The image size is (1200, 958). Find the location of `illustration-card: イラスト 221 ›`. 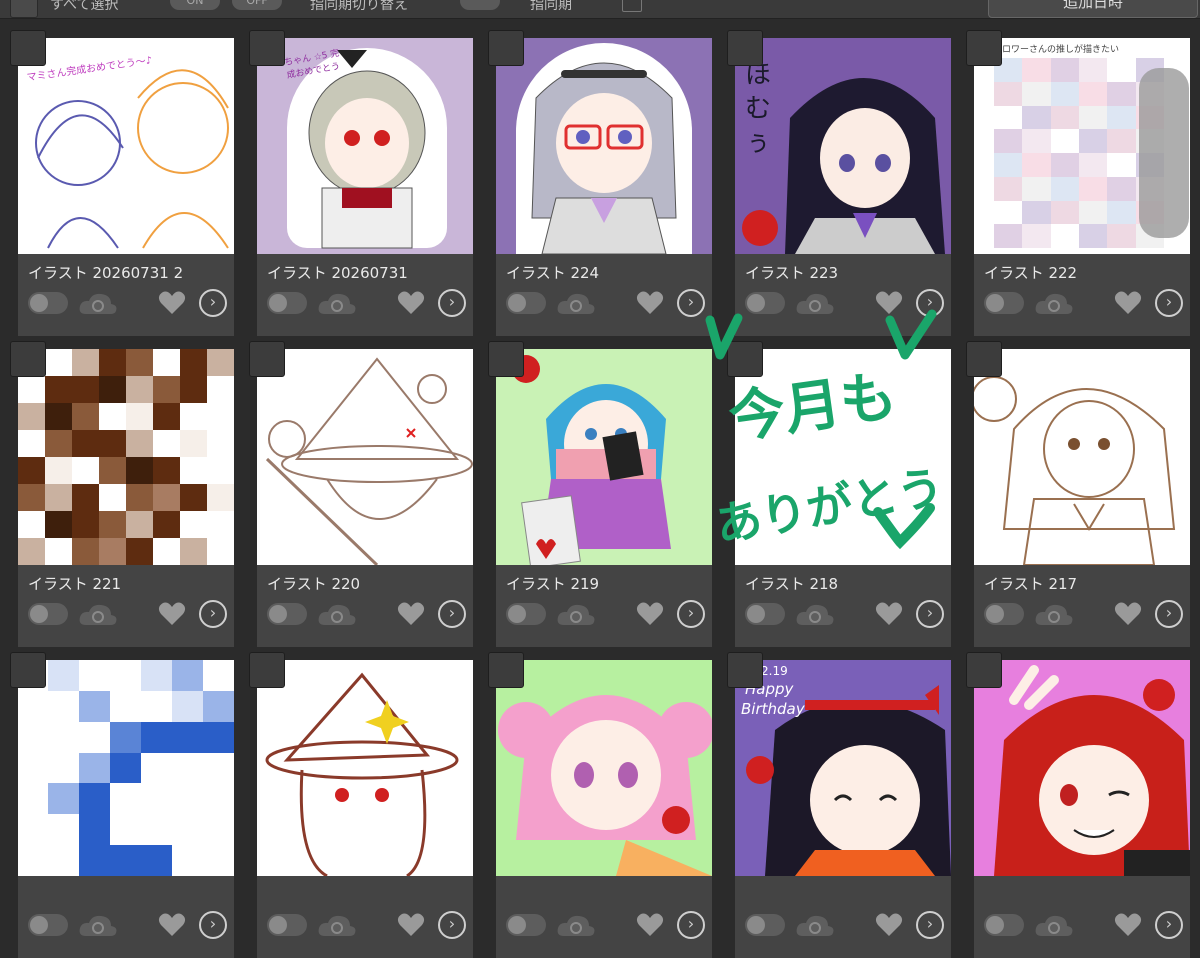

illustration-card: イラスト 221 › is located at coordinates (122, 494).